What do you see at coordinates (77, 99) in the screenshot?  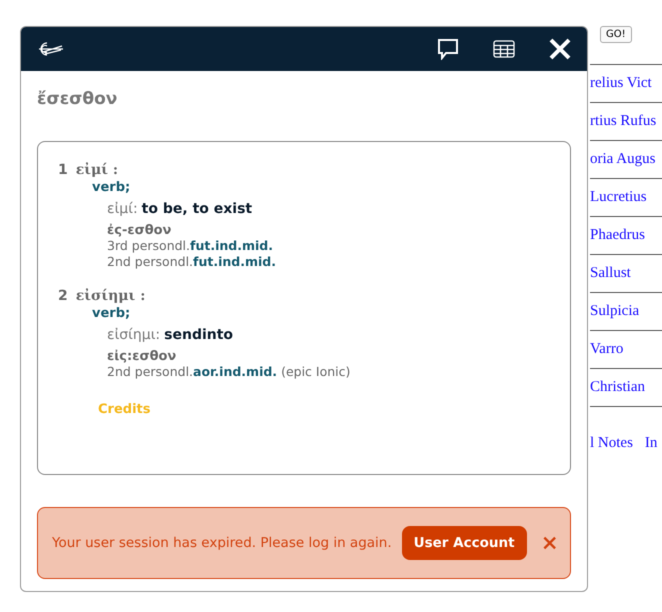 I see `word-title: ἔσεσθον` at bounding box center [77, 99].